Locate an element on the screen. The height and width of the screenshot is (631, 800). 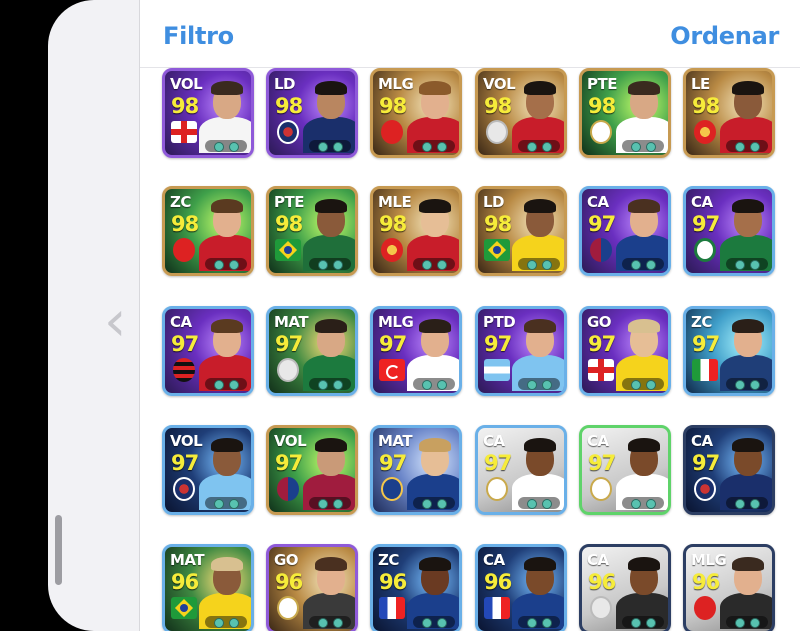
scroll-handle is located at coordinates (58, 550).